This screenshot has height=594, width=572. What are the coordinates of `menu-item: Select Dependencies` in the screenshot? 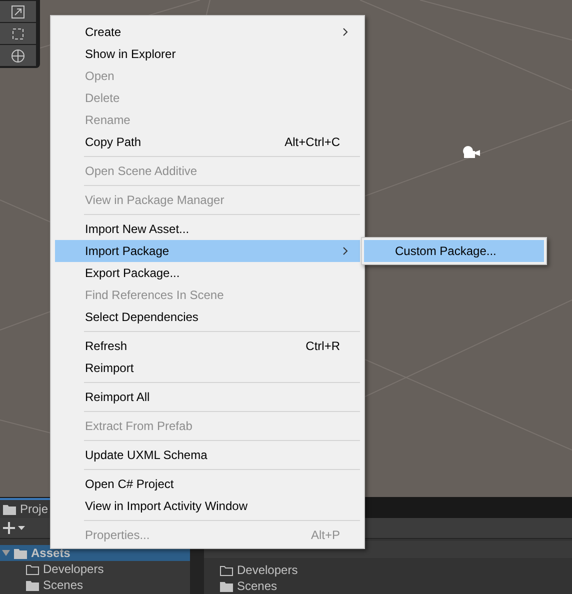 It's located at (207, 317).